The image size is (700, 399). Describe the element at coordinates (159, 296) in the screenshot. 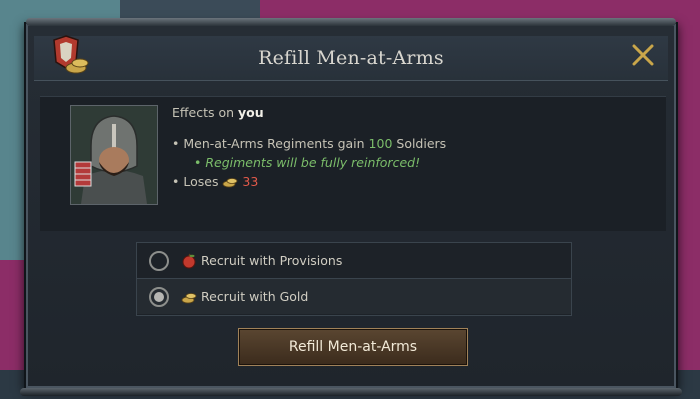

I see `radio-gold` at that location.